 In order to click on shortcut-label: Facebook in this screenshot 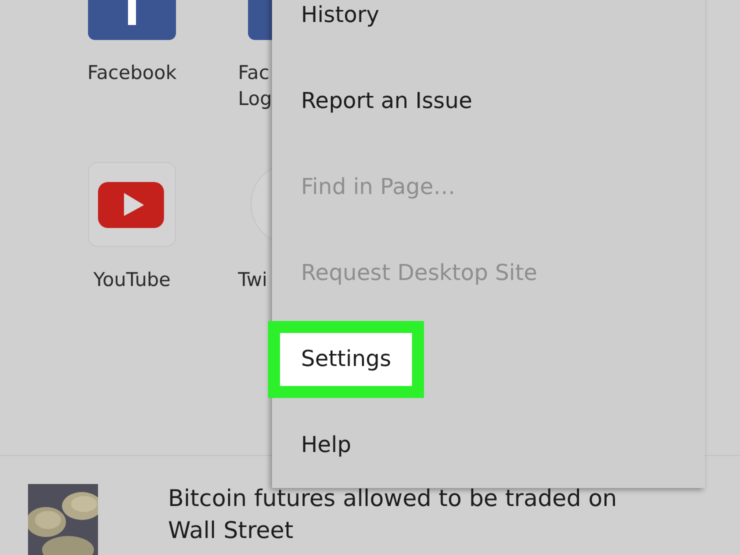, I will do `click(132, 73)`.